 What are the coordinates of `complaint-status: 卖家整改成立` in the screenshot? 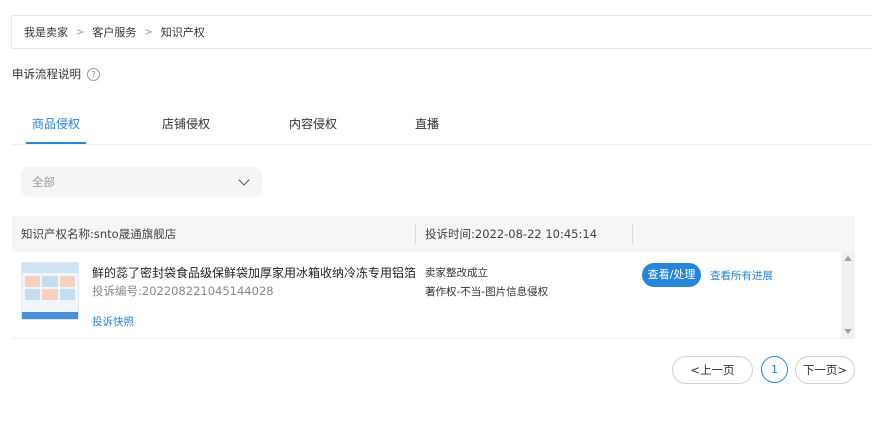 It's located at (456, 273).